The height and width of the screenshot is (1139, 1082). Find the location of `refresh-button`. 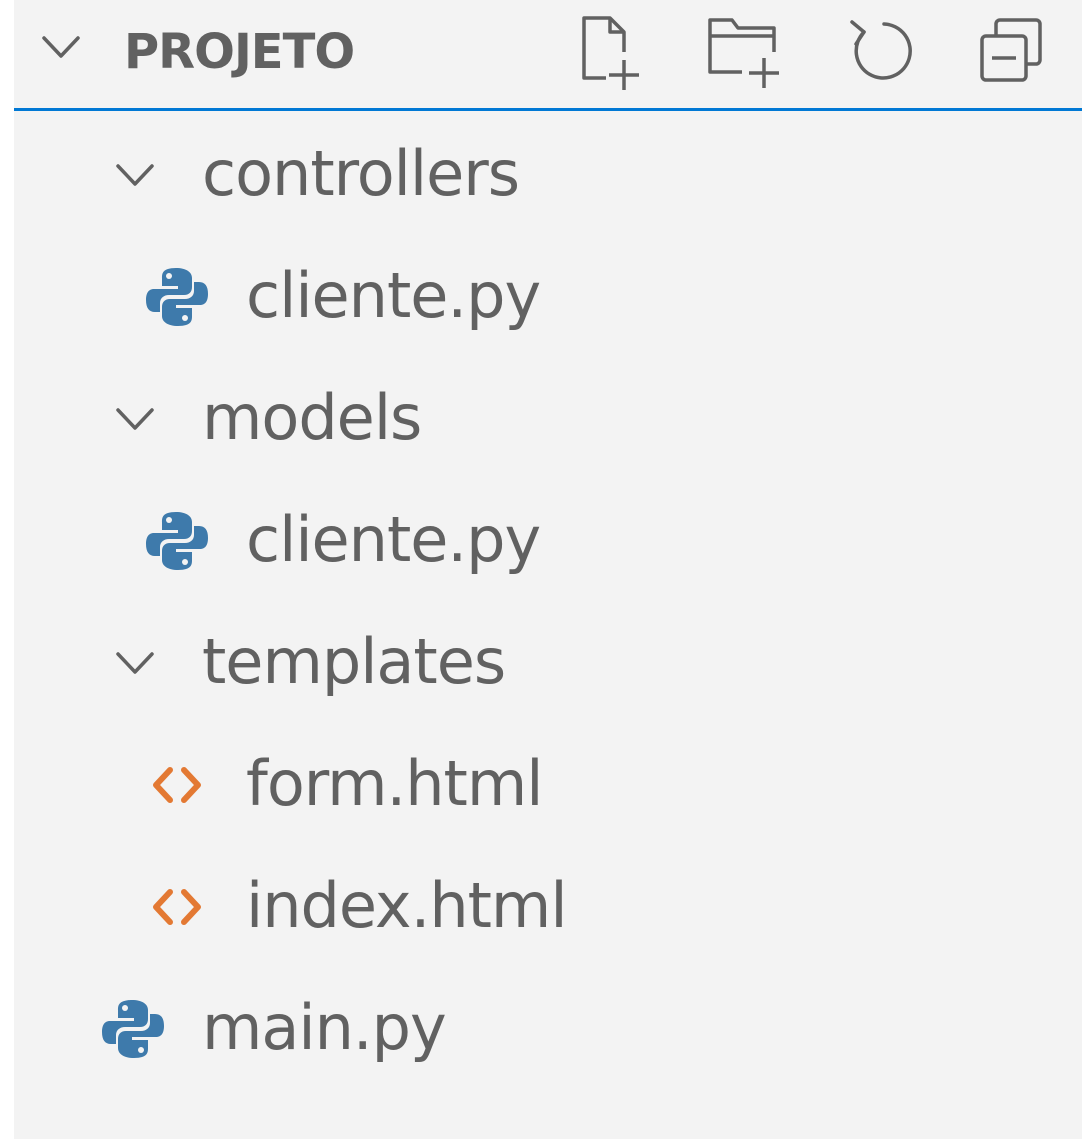

refresh-button is located at coordinates (881, 51).